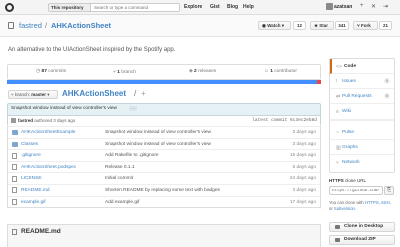  Describe the element at coordinates (362, 132) in the screenshot. I see `sidebar-item-pulse: ~ Pulse` at that location.